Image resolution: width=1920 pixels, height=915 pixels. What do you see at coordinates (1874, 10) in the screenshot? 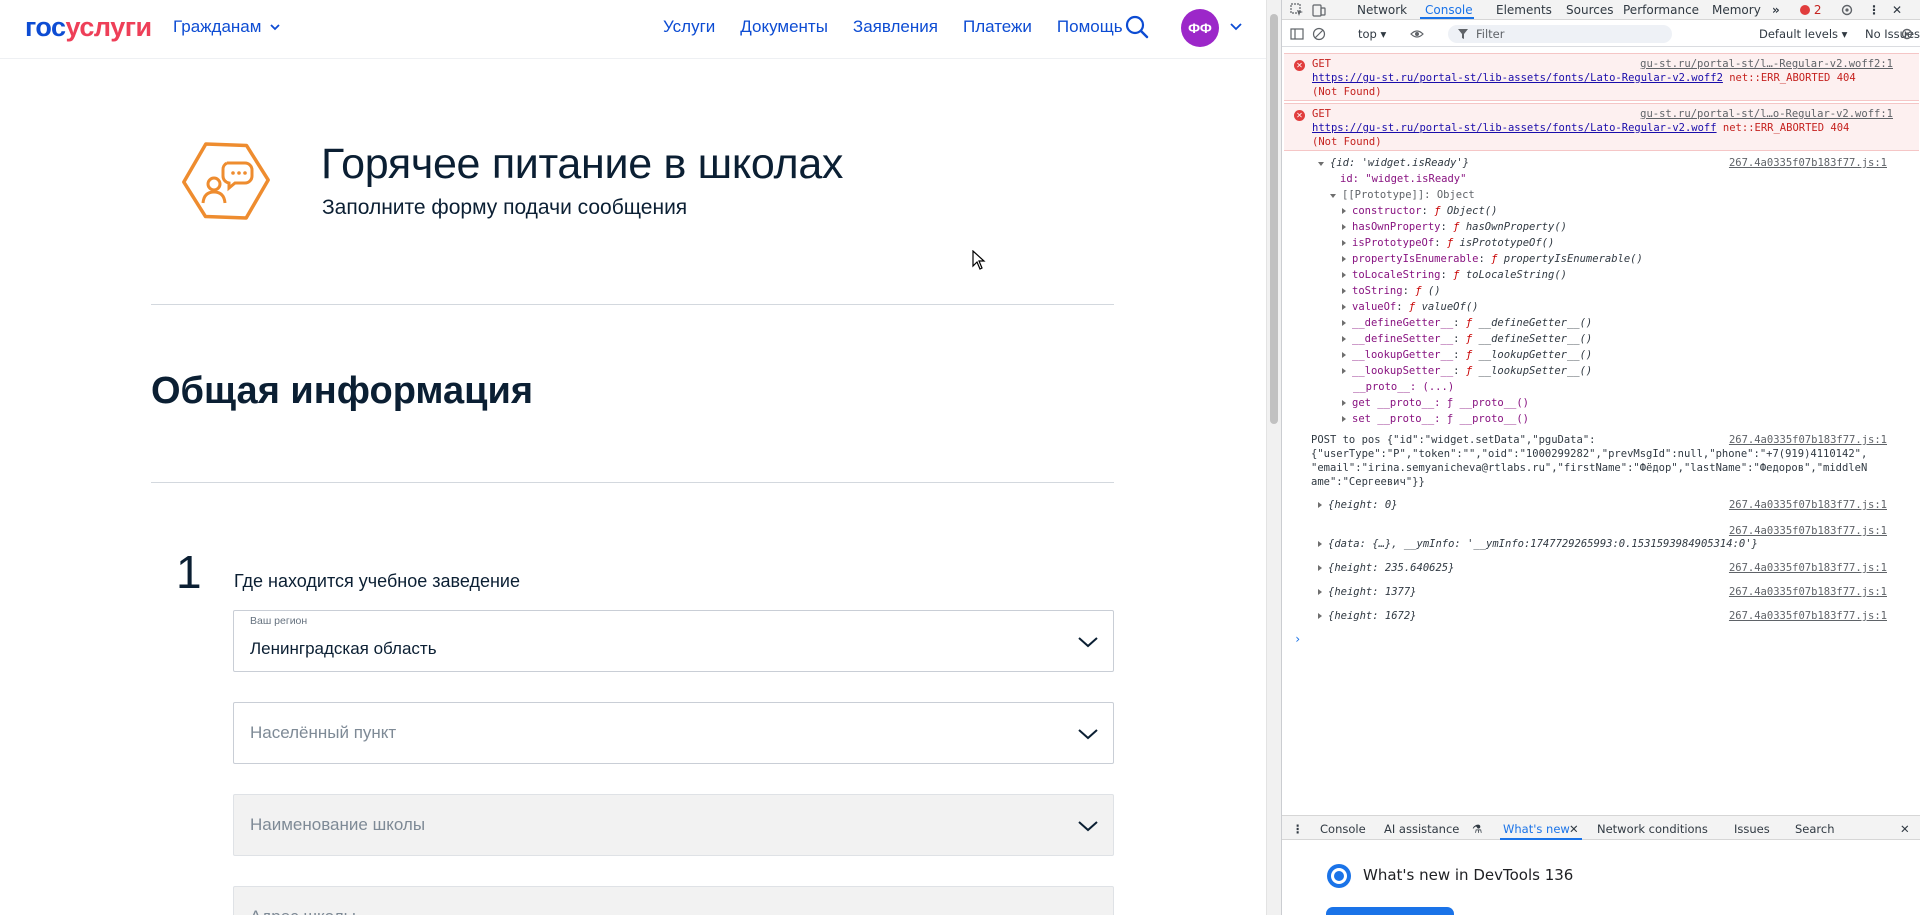
I see `more-options-icon: ⋮` at bounding box center [1874, 10].